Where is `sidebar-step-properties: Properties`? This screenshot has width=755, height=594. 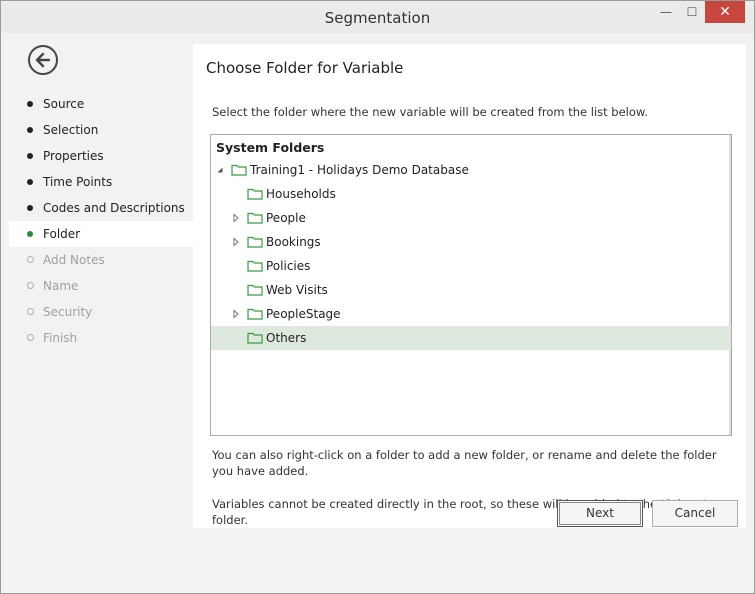
sidebar-step-properties: Properties is located at coordinates (101, 156).